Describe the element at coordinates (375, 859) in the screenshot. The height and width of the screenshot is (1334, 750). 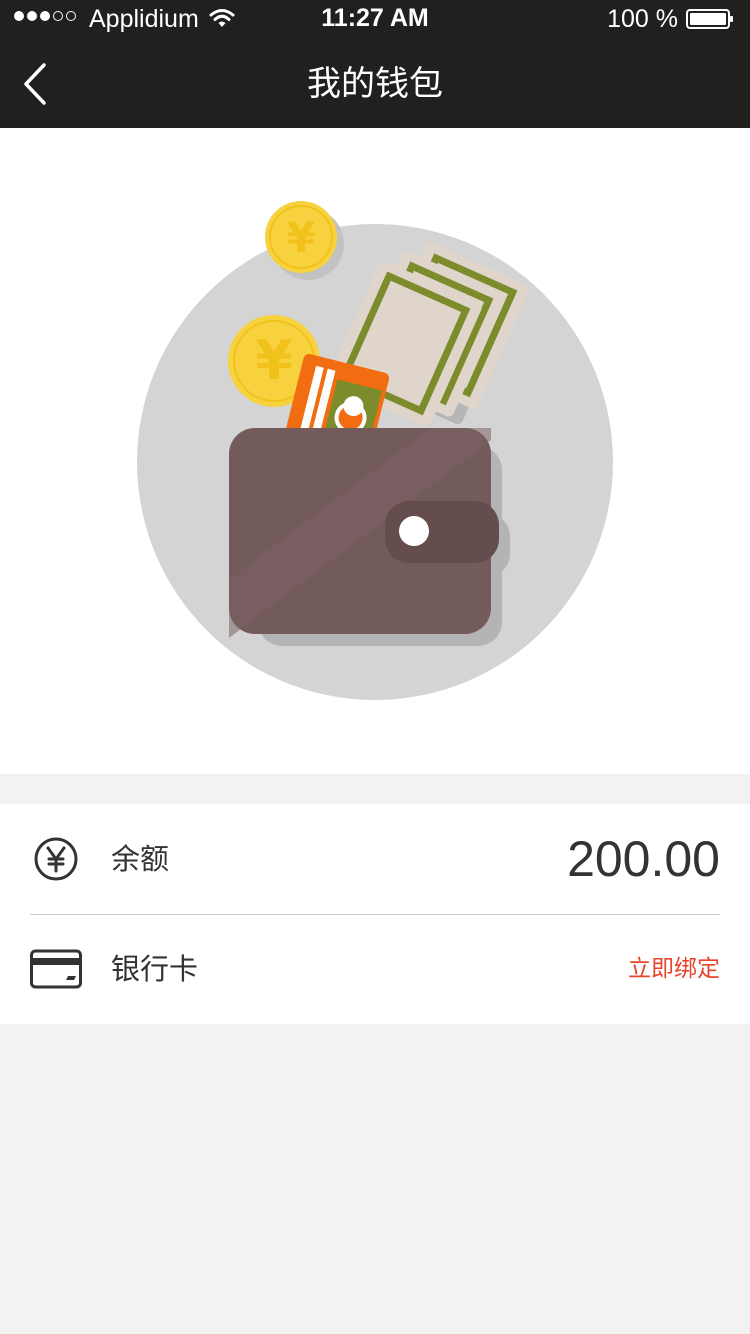
I see `balance-row: 余额 200.00` at that location.